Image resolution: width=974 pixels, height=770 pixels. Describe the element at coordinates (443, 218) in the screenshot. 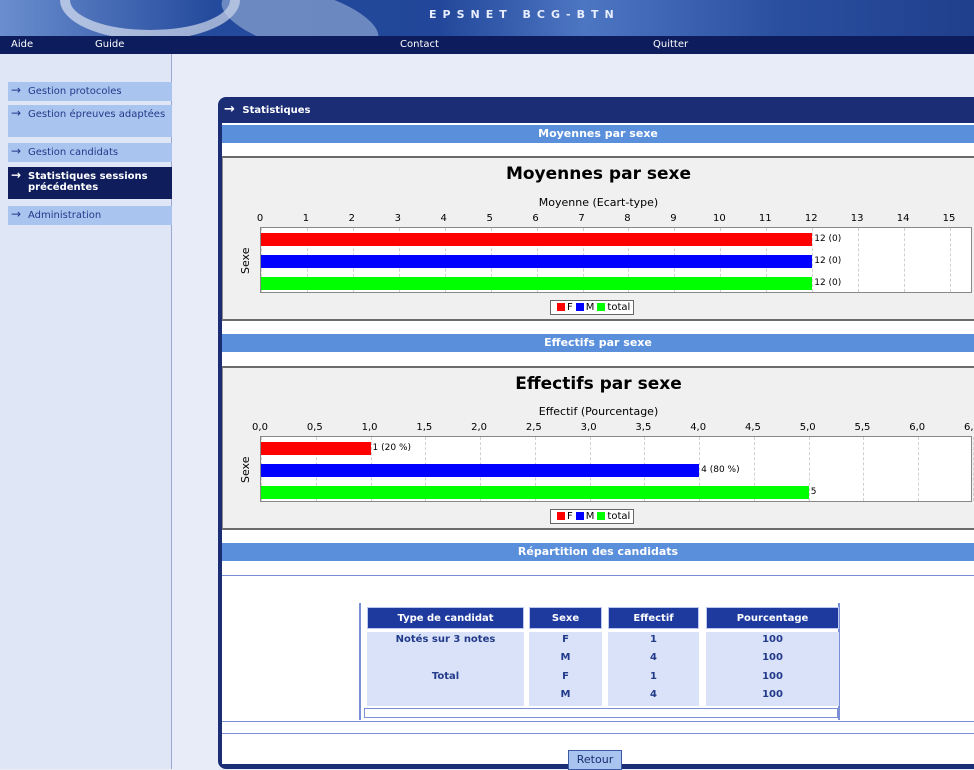

I see `x-tick-label: 4` at that location.